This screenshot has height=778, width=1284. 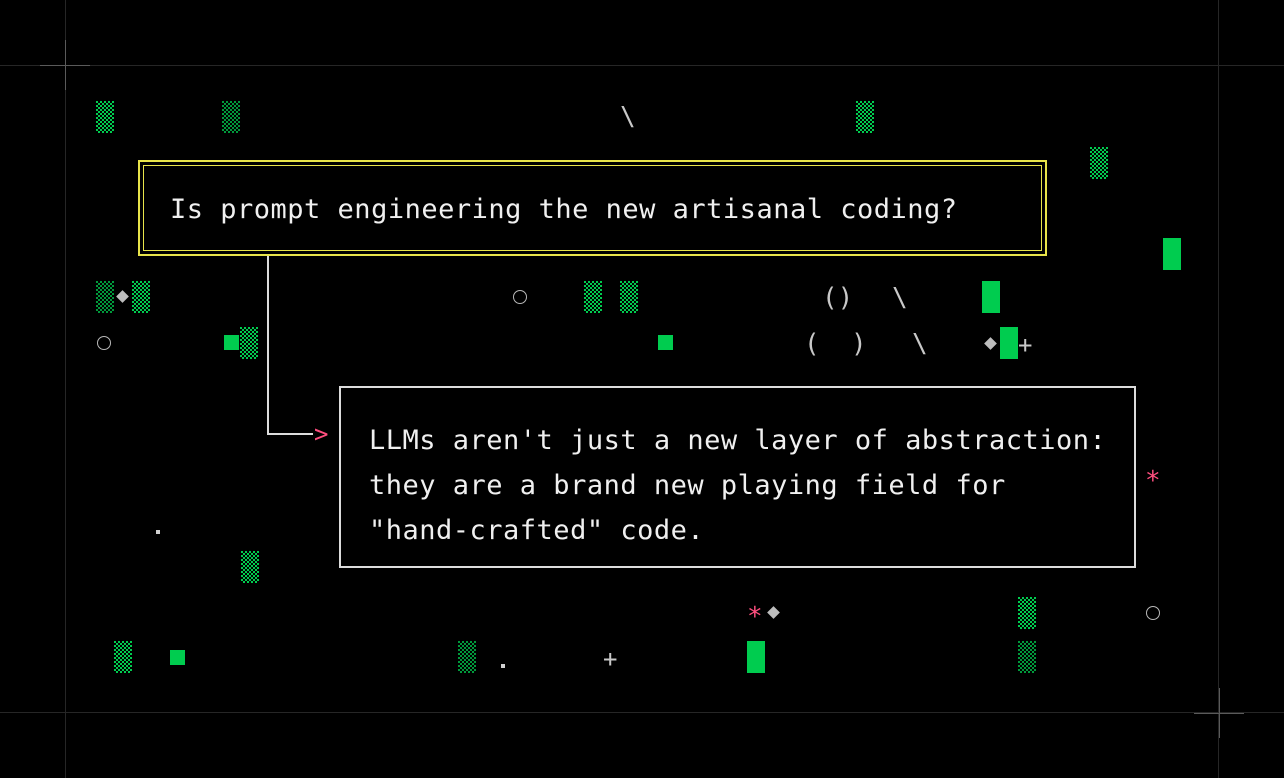 What do you see at coordinates (321, 434) in the screenshot?
I see `arrow-icon: >` at bounding box center [321, 434].